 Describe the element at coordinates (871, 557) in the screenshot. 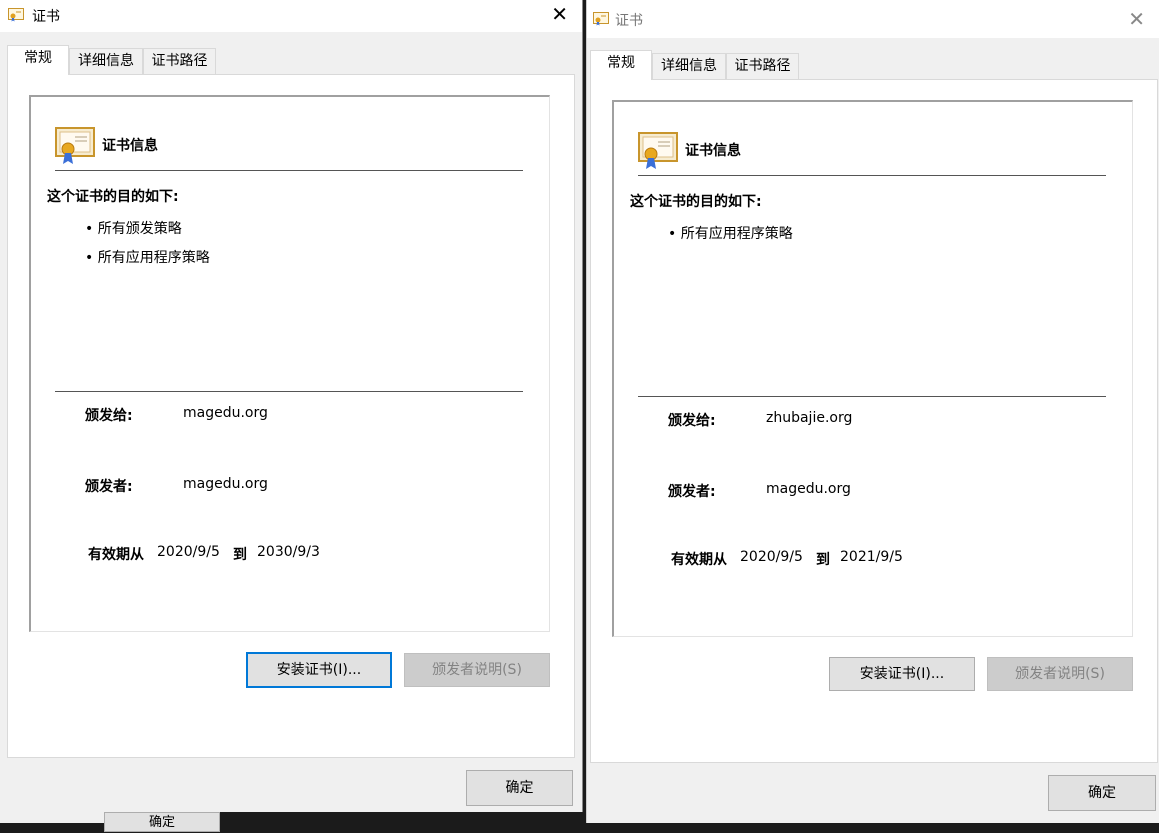

I see `valid-to-value: 2021/9/5` at that location.